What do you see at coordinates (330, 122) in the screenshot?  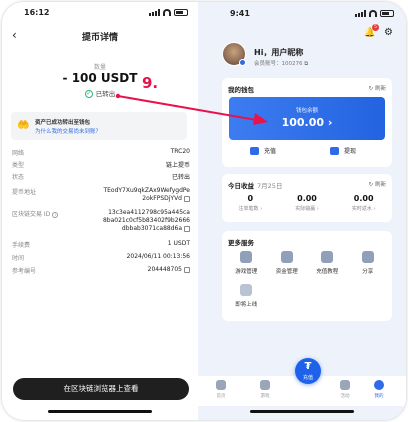 I see `chevron-right-icon: ›` at bounding box center [330, 122].